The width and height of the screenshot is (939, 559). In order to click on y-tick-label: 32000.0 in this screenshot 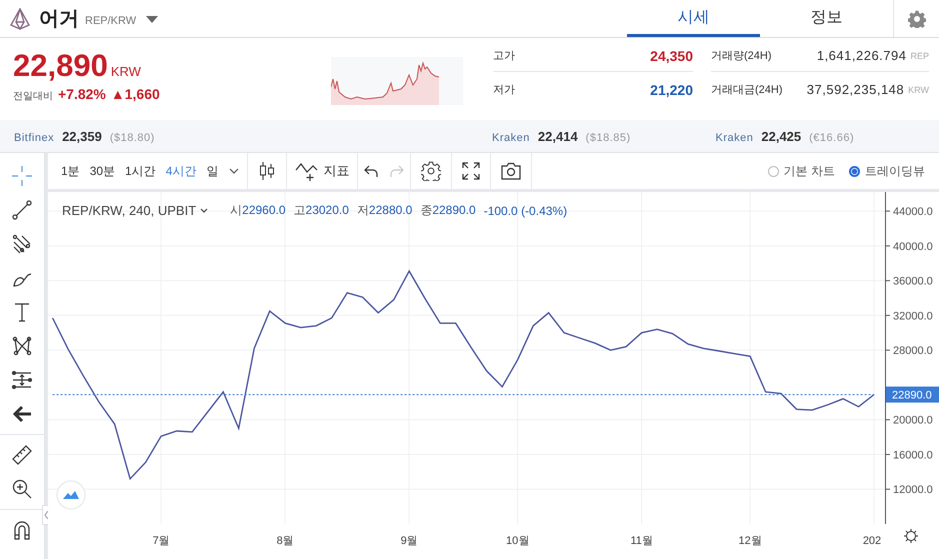, I will do `click(913, 316)`.